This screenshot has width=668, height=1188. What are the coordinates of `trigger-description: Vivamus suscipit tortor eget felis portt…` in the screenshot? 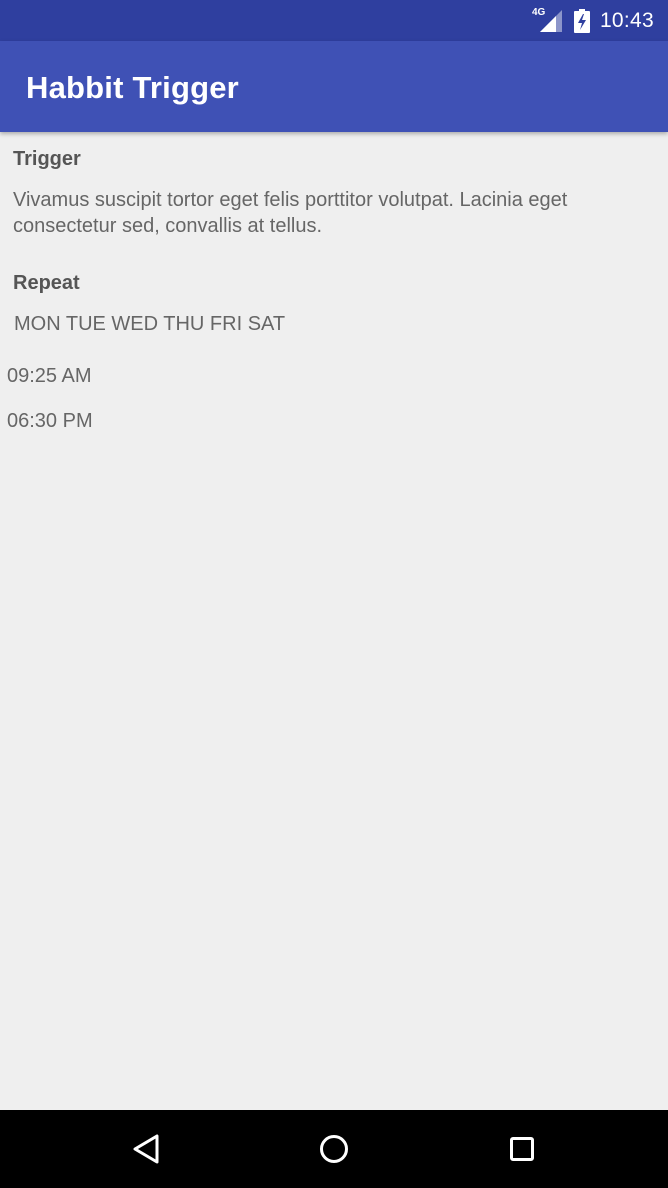 It's located at (290, 213).